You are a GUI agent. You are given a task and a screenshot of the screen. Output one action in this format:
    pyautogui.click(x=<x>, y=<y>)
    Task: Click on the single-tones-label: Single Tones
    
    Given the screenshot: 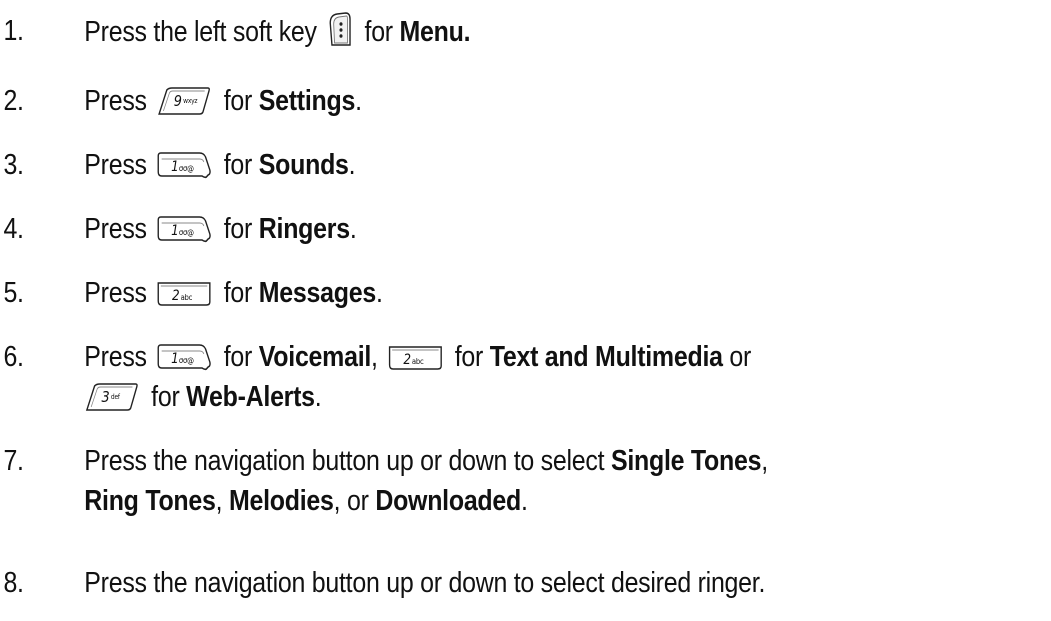 What is the action you would take?
    pyautogui.click(x=686, y=461)
    